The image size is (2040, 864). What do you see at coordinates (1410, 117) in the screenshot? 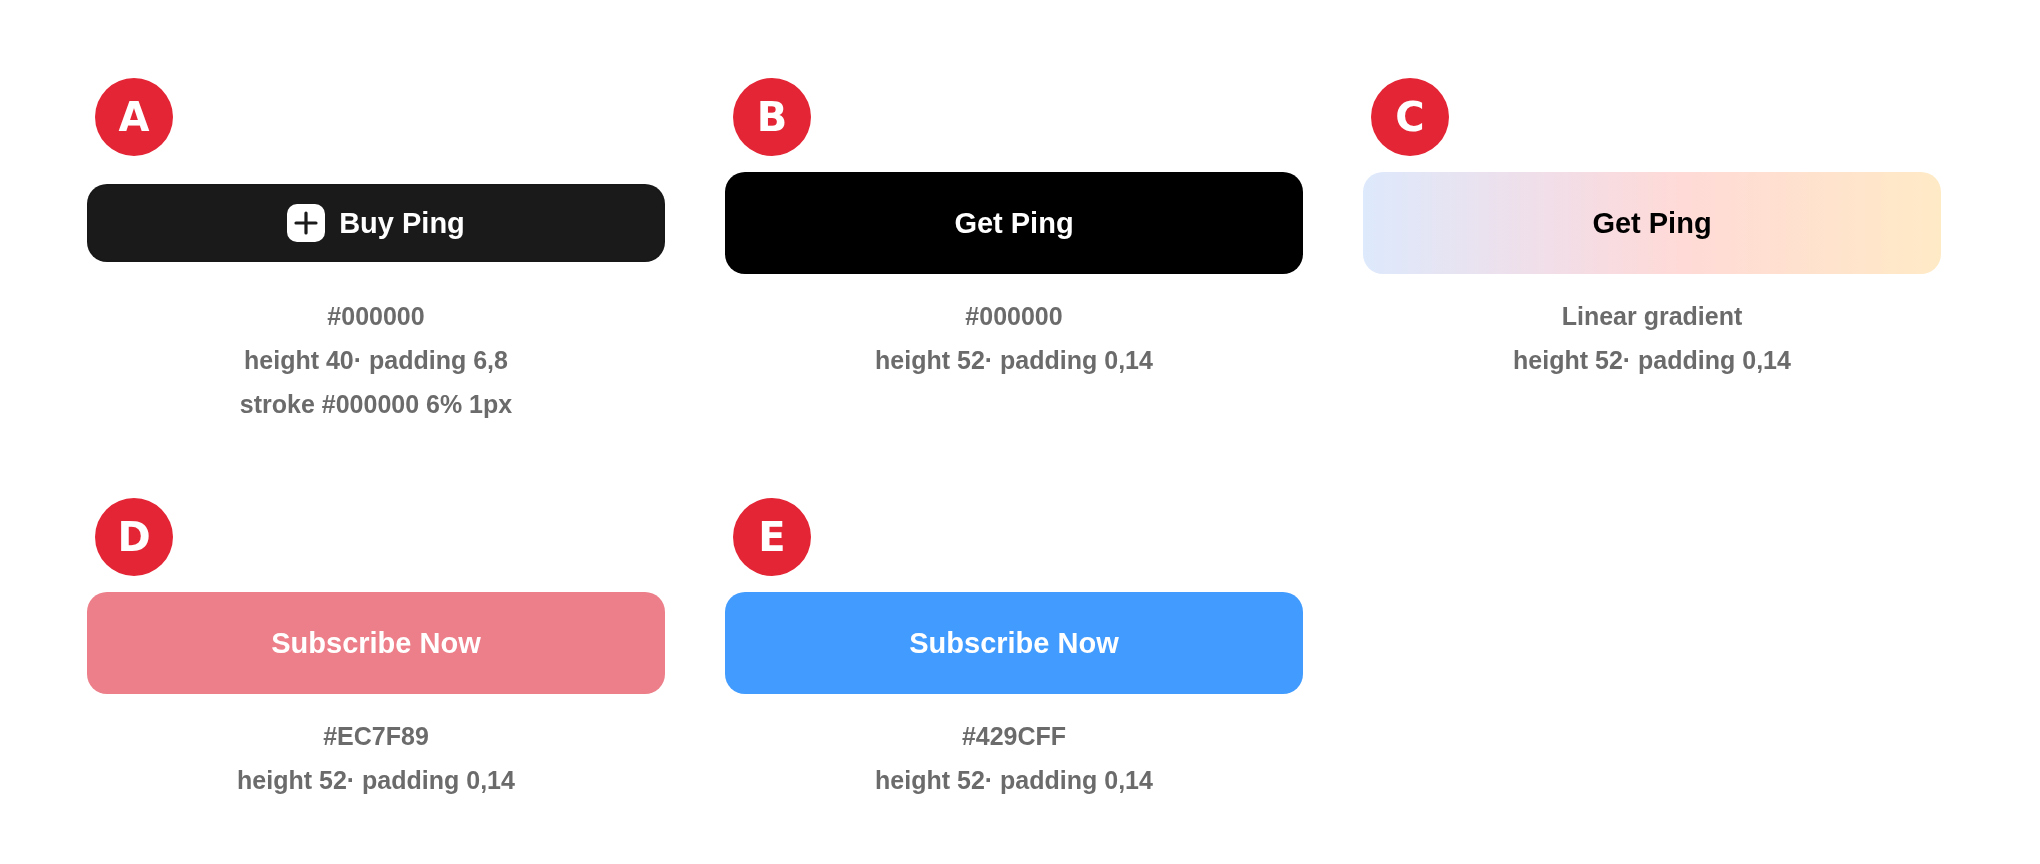
I see `letter-badge: C` at bounding box center [1410, 117].